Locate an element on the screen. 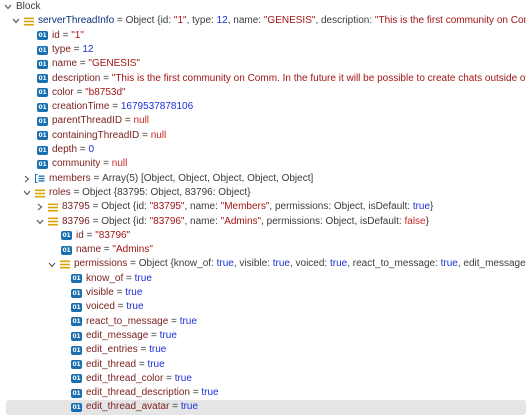 The image size is (526, 418). permission-key: edit_thread_description is located at coordinates (138, 393).